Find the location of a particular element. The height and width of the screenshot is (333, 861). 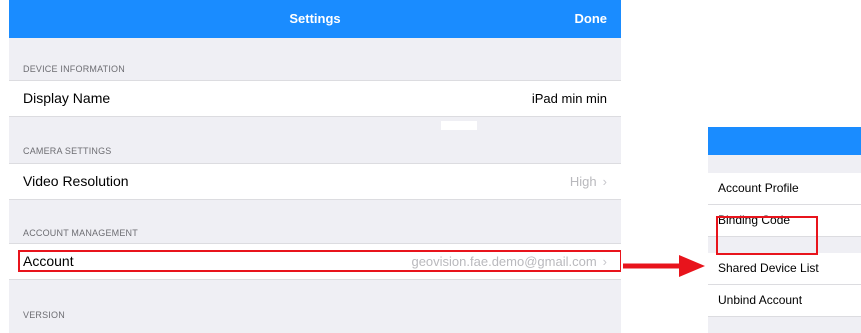

account-profile-label: Account Profile is located at coordinates (758, 188).